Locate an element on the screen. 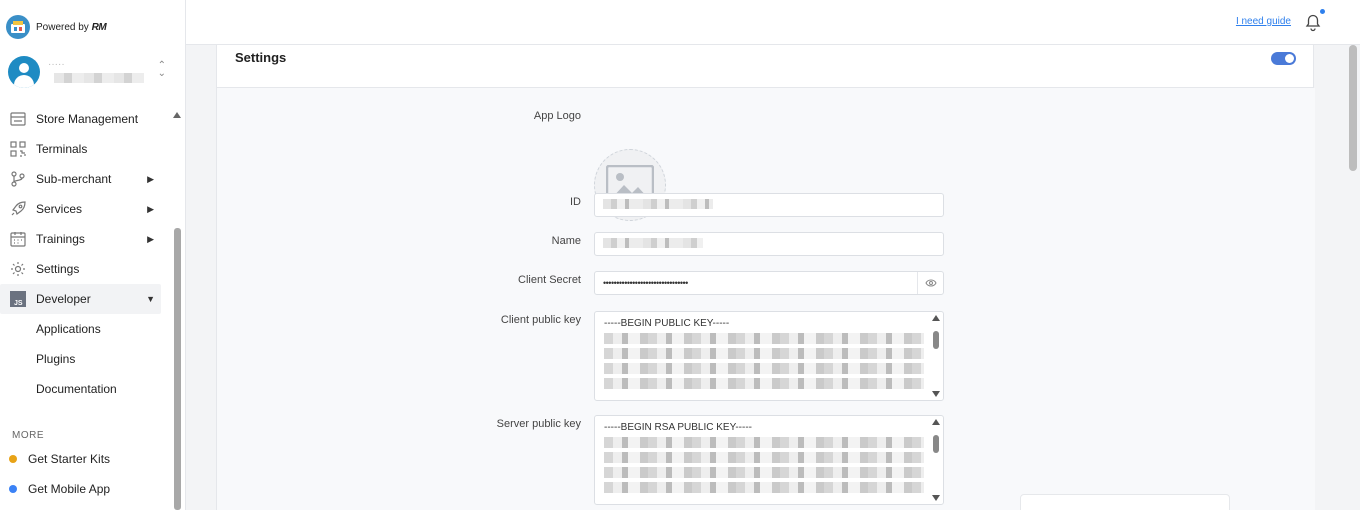  sidebar-subitem-plugins: Plugins is located at coordinates (85, 359).